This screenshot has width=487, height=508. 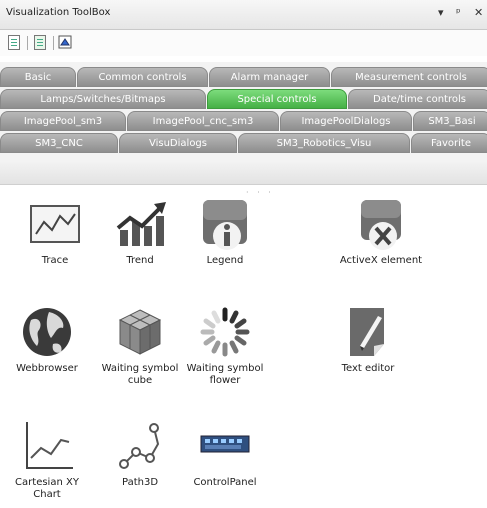 I want to click on detail-view-icon, so click(x=39, y=42).